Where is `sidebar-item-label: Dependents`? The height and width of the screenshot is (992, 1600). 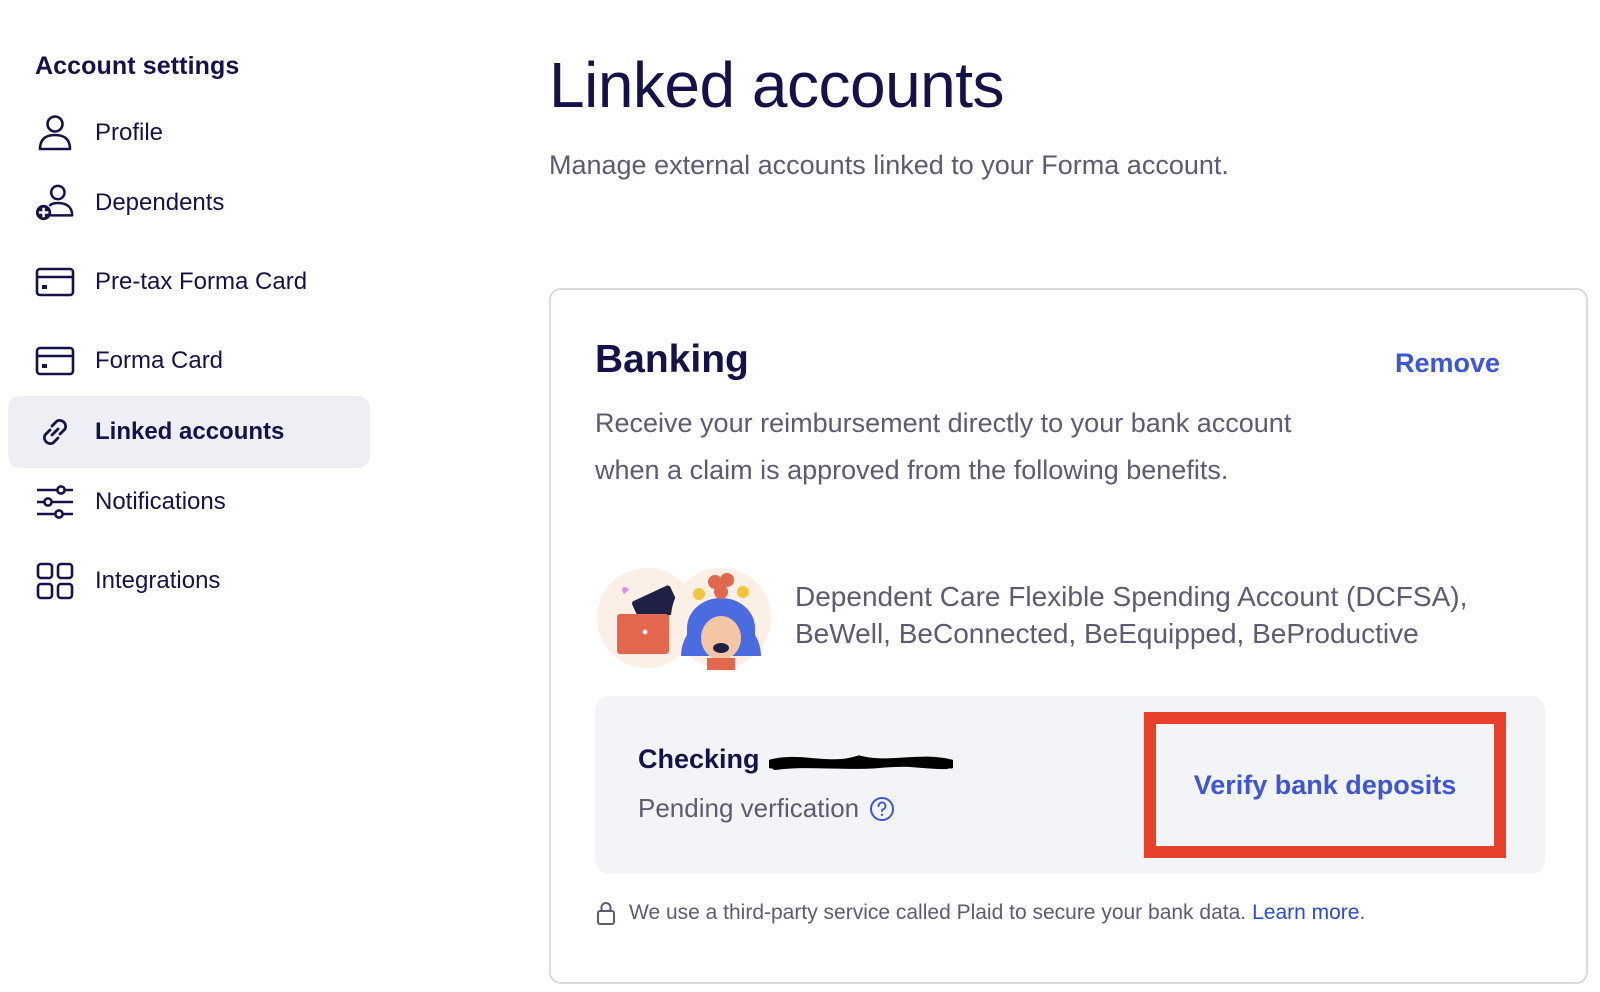 sidebar-item-label: Dependents is located at coordinates (160, 202).